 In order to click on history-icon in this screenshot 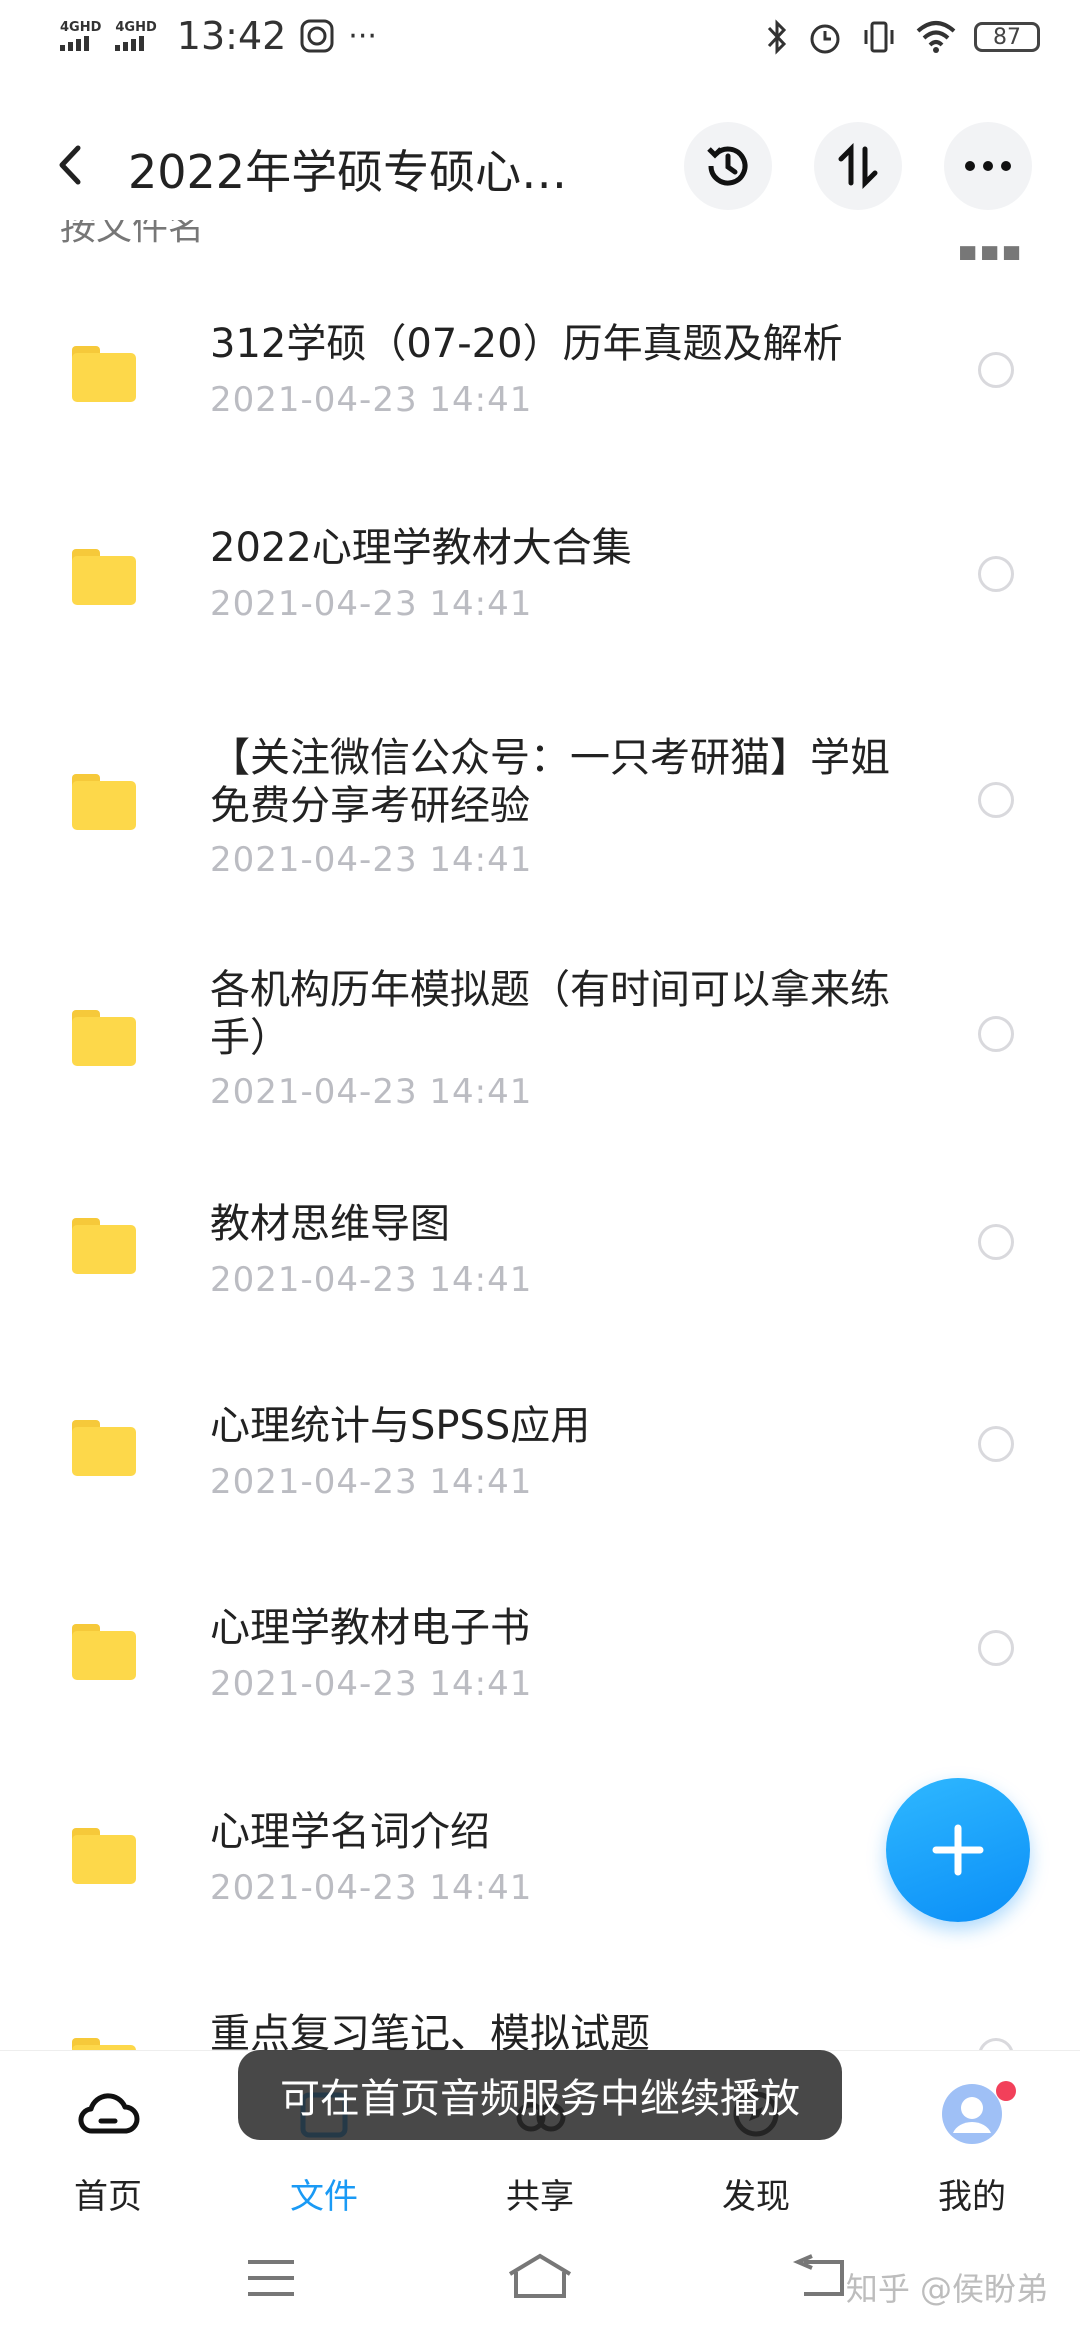, I will do `click(727, 166)`.